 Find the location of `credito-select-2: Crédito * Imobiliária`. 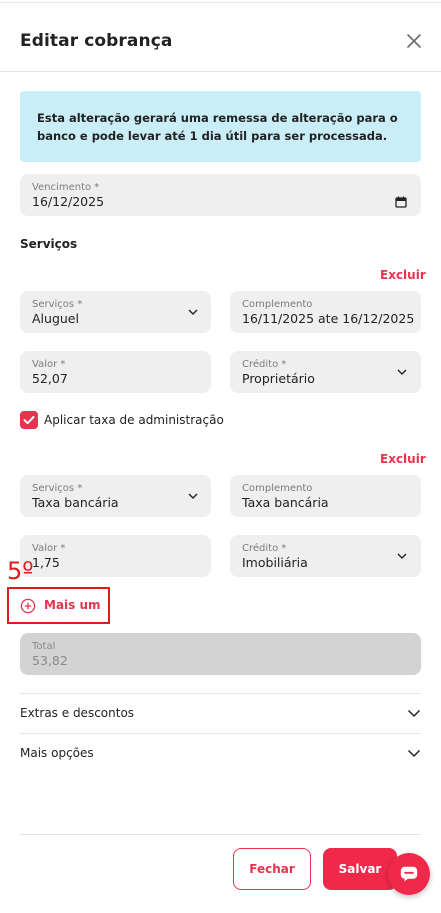

credito-select-2: Crédito * Imobiliária is located at coordinates (325, 556).